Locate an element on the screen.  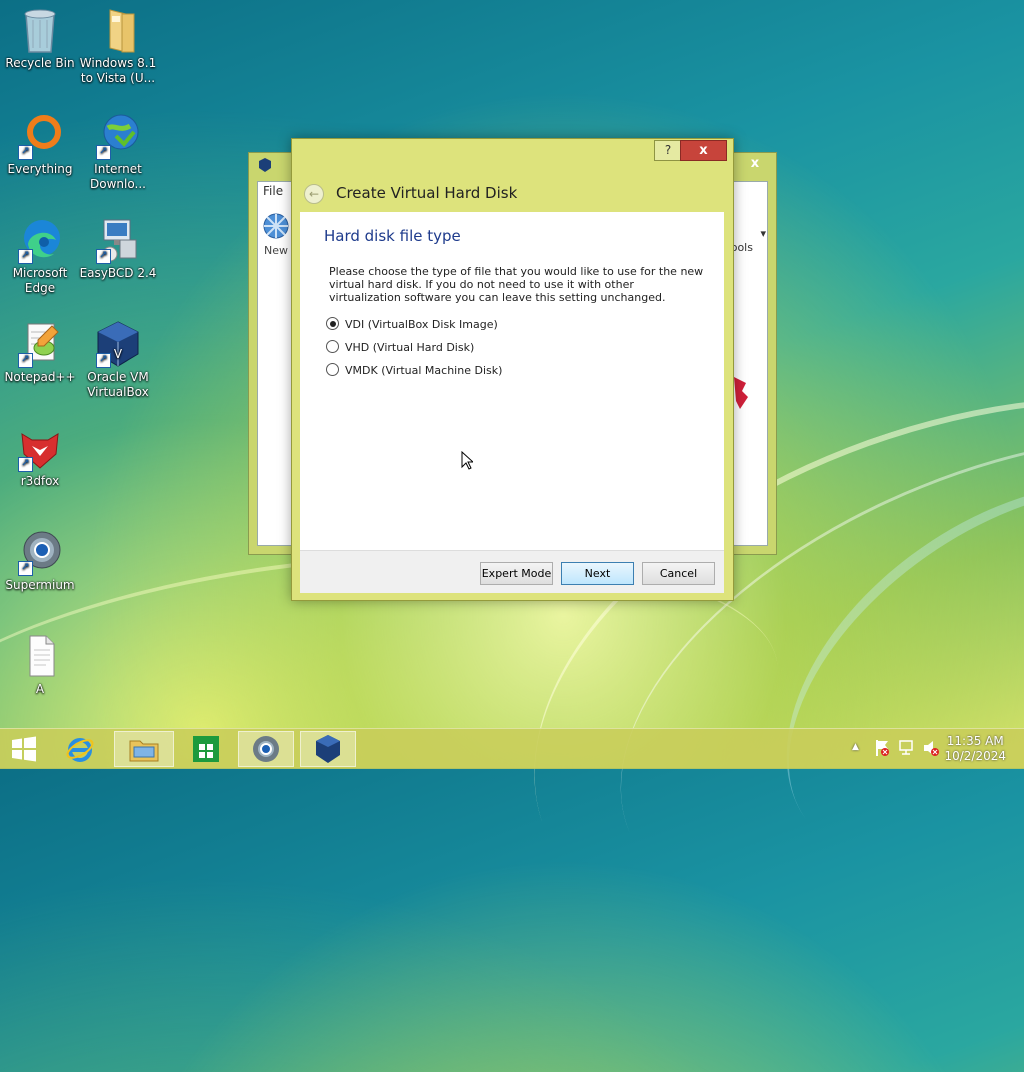
taskbar-internet-explorer is located at coordinates (80, 749).